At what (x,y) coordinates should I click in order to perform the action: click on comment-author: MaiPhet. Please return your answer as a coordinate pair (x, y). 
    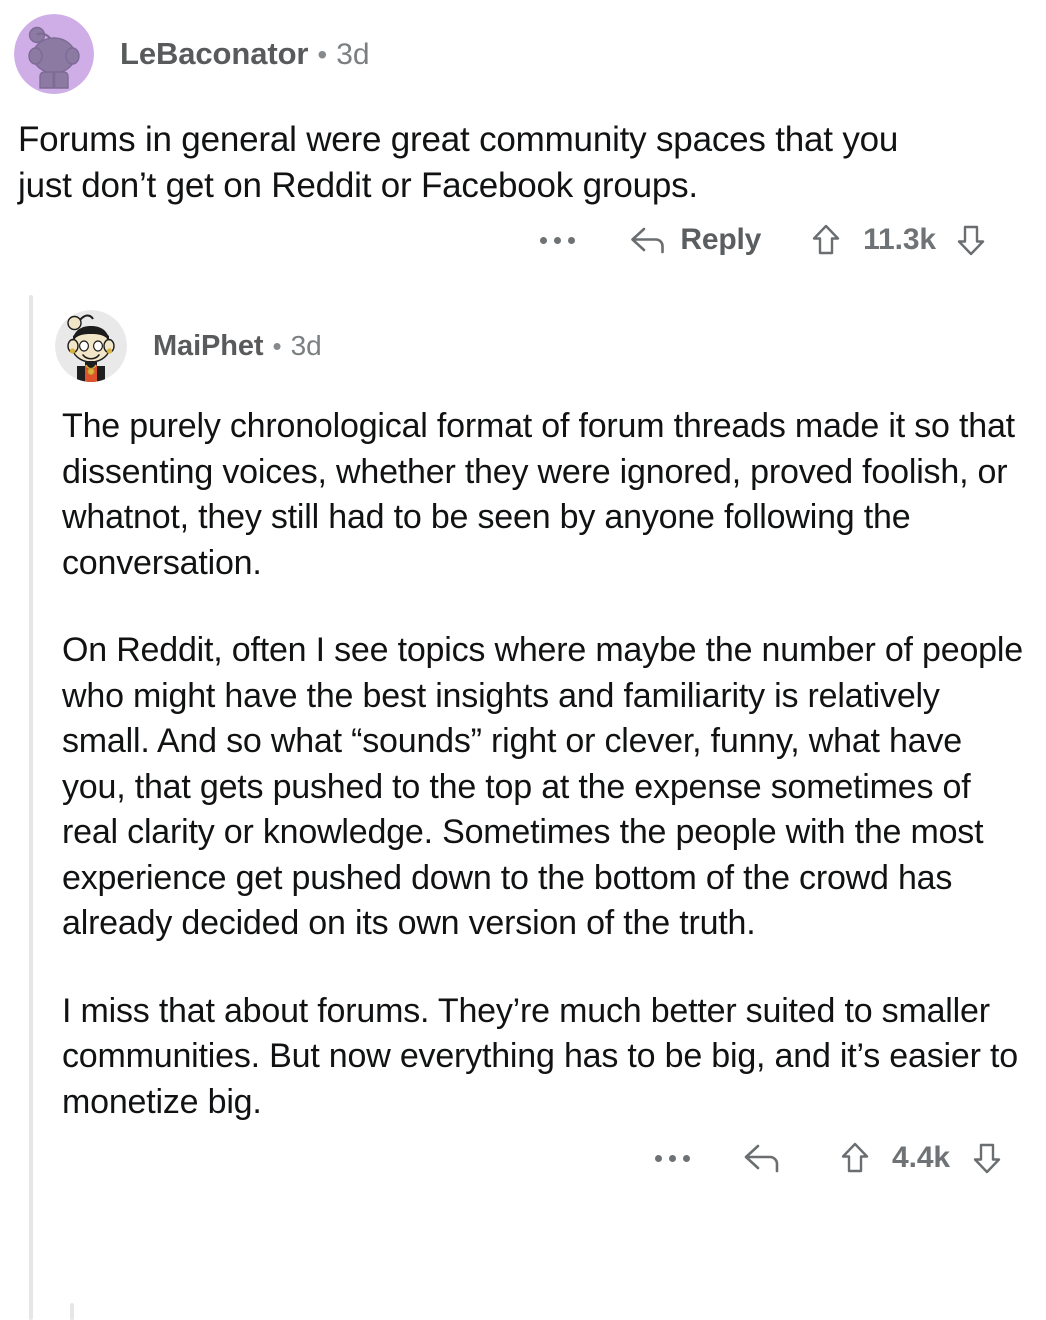
    Looking at the image, I should click on (208, 346).